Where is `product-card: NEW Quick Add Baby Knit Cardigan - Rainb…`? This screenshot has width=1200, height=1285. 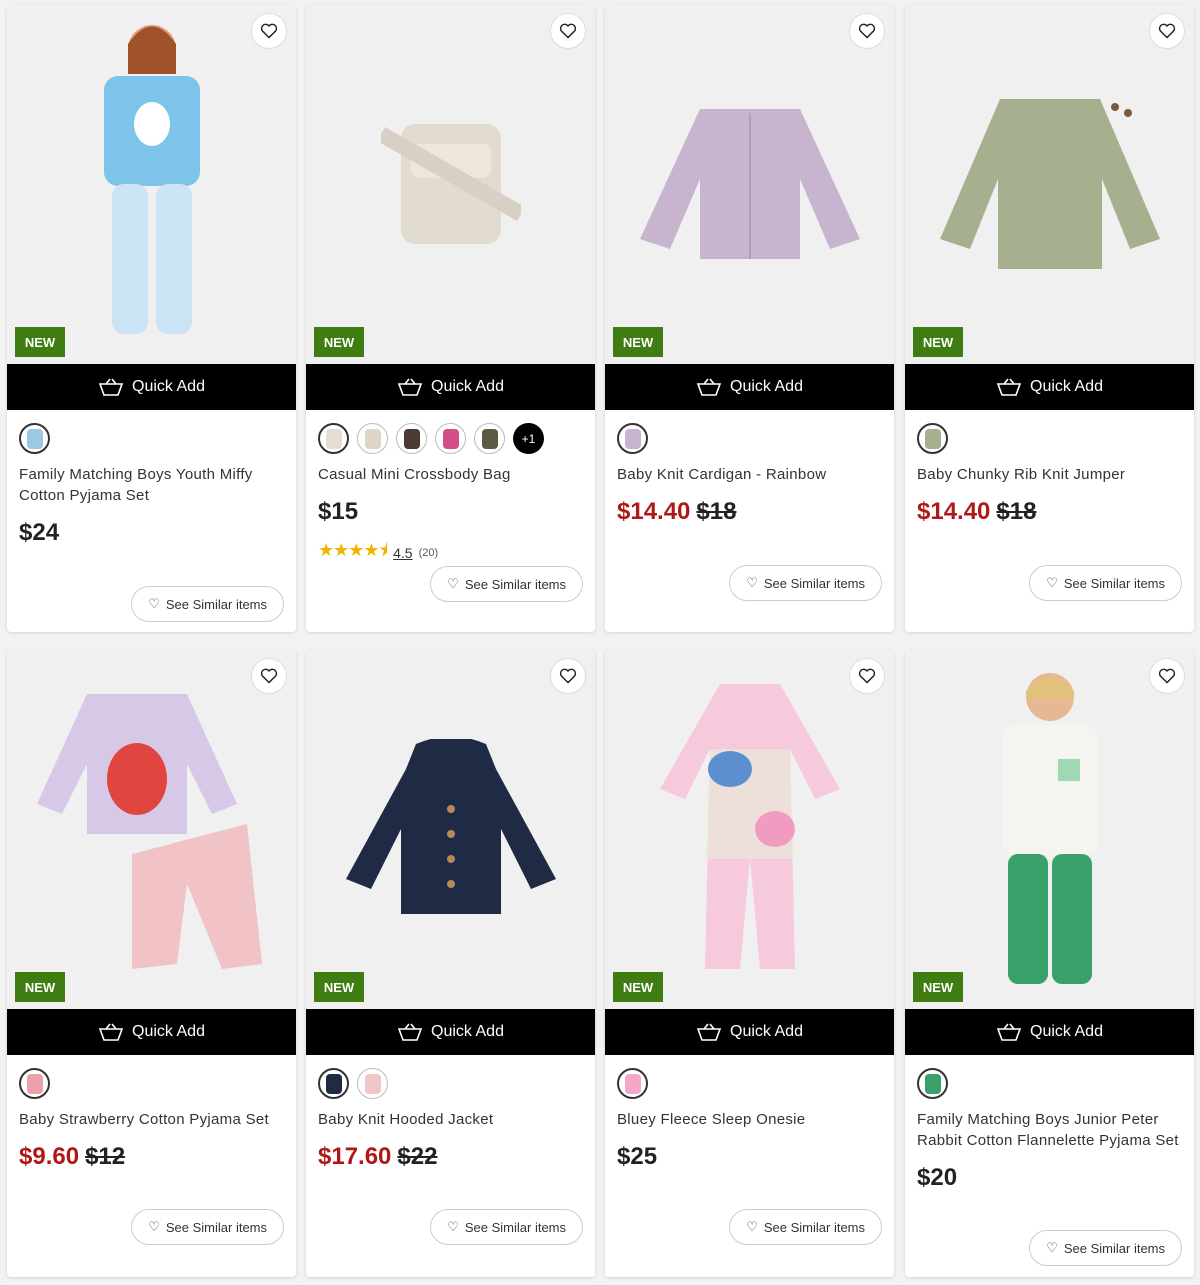
product-card: NEW Quick Add Baby Knit Cardigan - Rainb… is located at coordinates (749, 318).